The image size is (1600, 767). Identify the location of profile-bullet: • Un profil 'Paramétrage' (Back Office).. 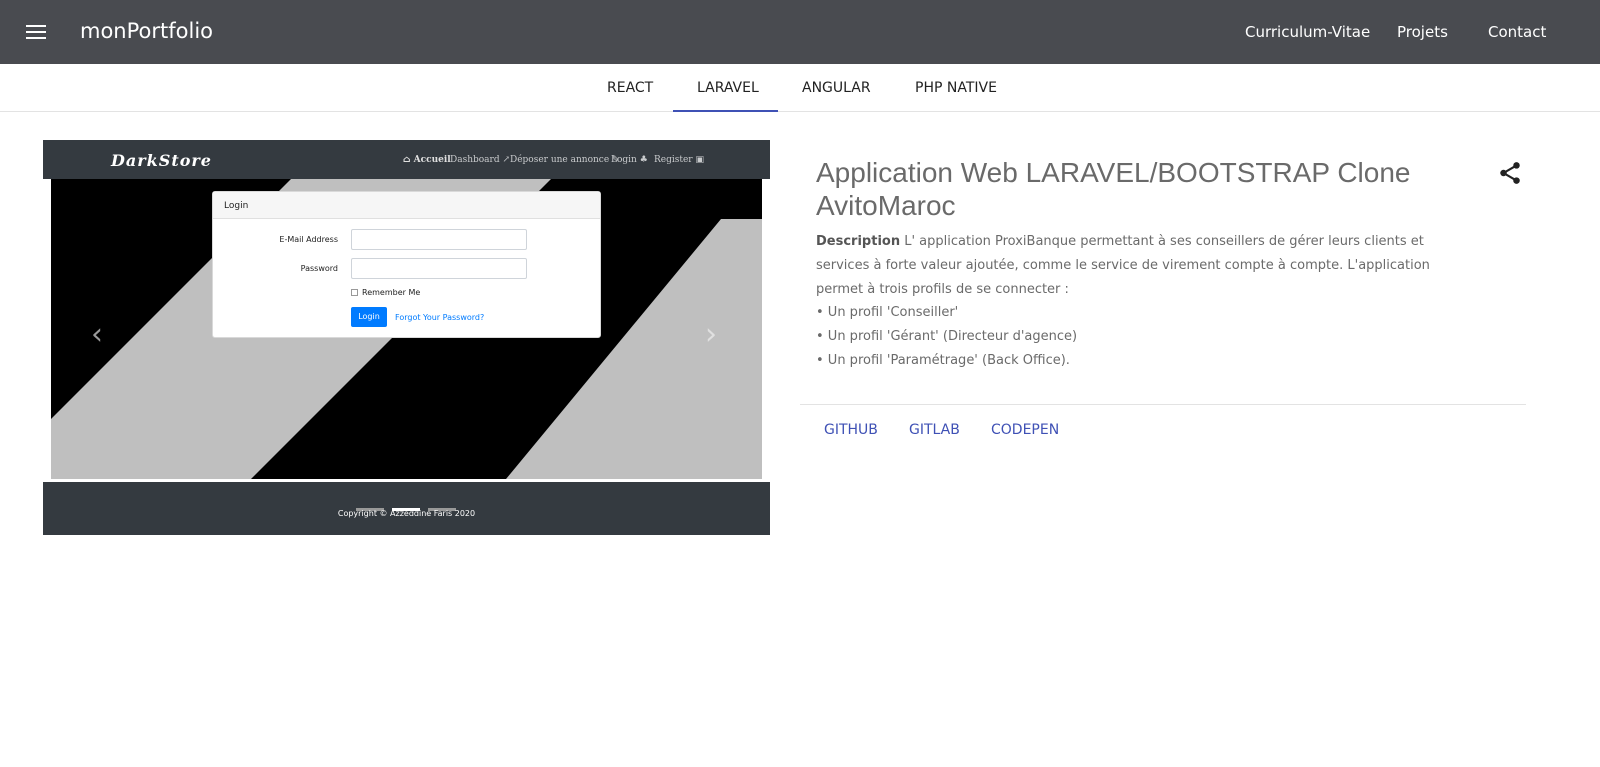
(943, 360).